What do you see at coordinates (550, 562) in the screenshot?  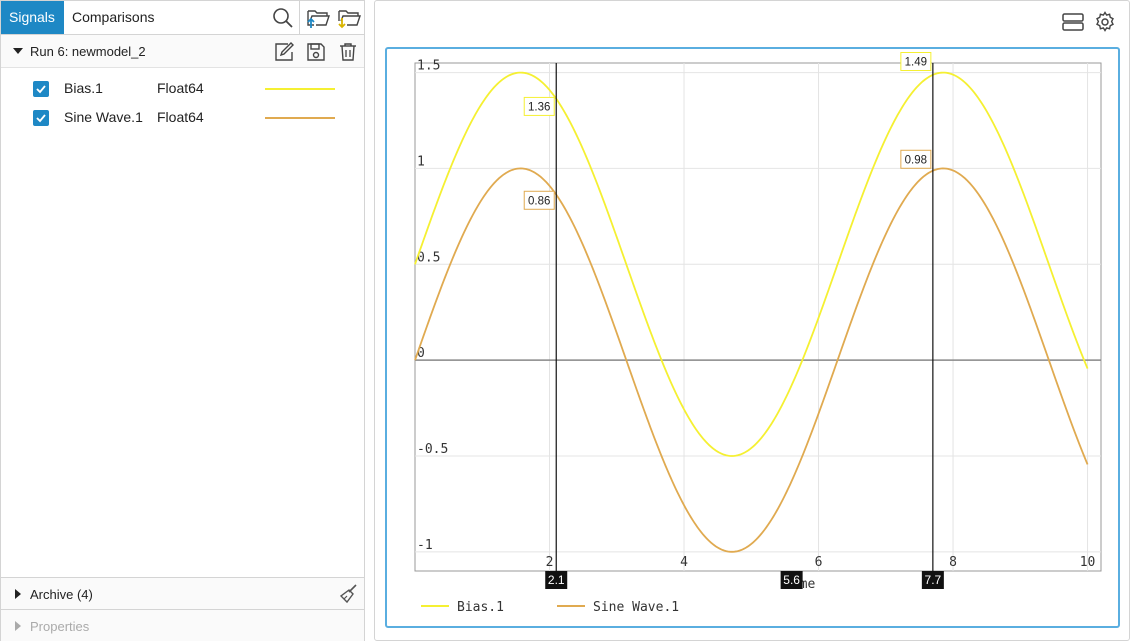 I see `x-tick-label: 2` at bounding box center [550, 562].